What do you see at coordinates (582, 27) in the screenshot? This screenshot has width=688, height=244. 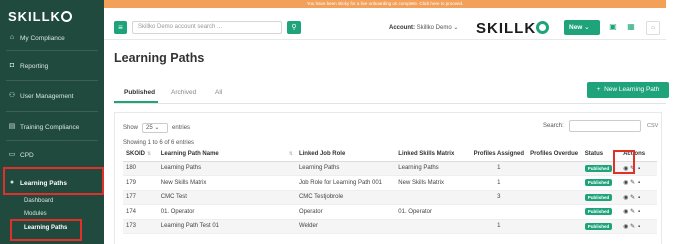 I see `new-dropdown-button: New ⌄` at bounding box center [582, 27].